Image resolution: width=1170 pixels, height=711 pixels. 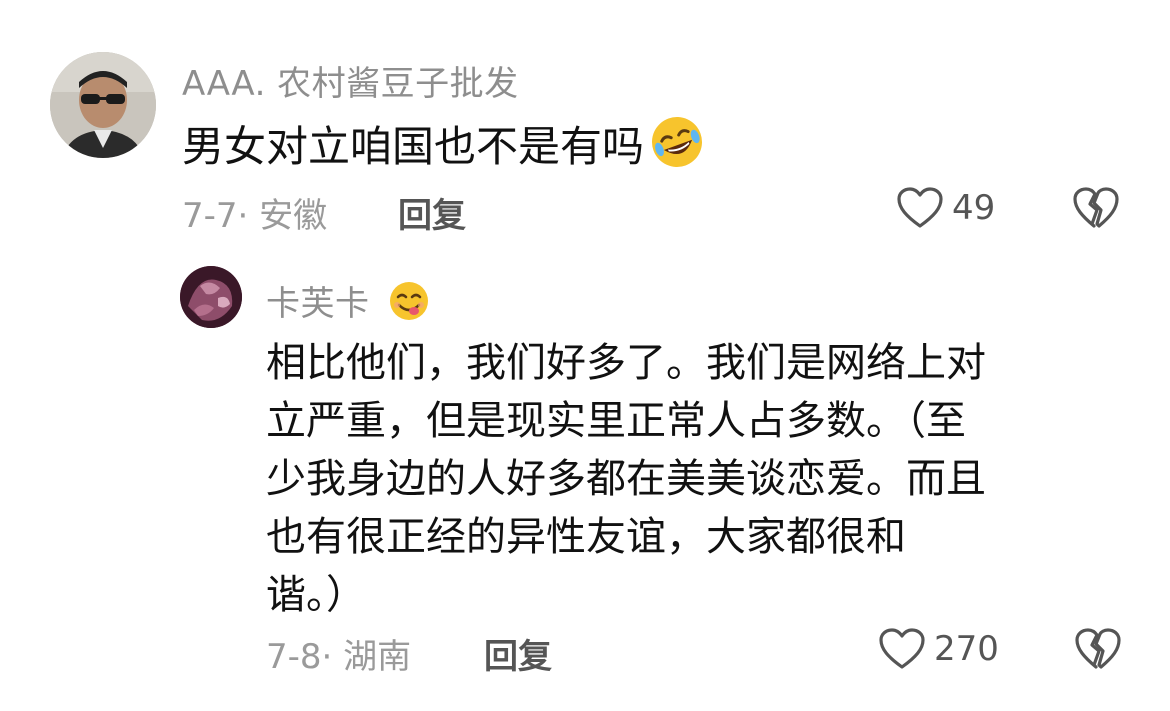 What do you see at coordinates (409, 305) in the screenshot?
I see `yum-emoji-icon` at bounding box center [409, 305].